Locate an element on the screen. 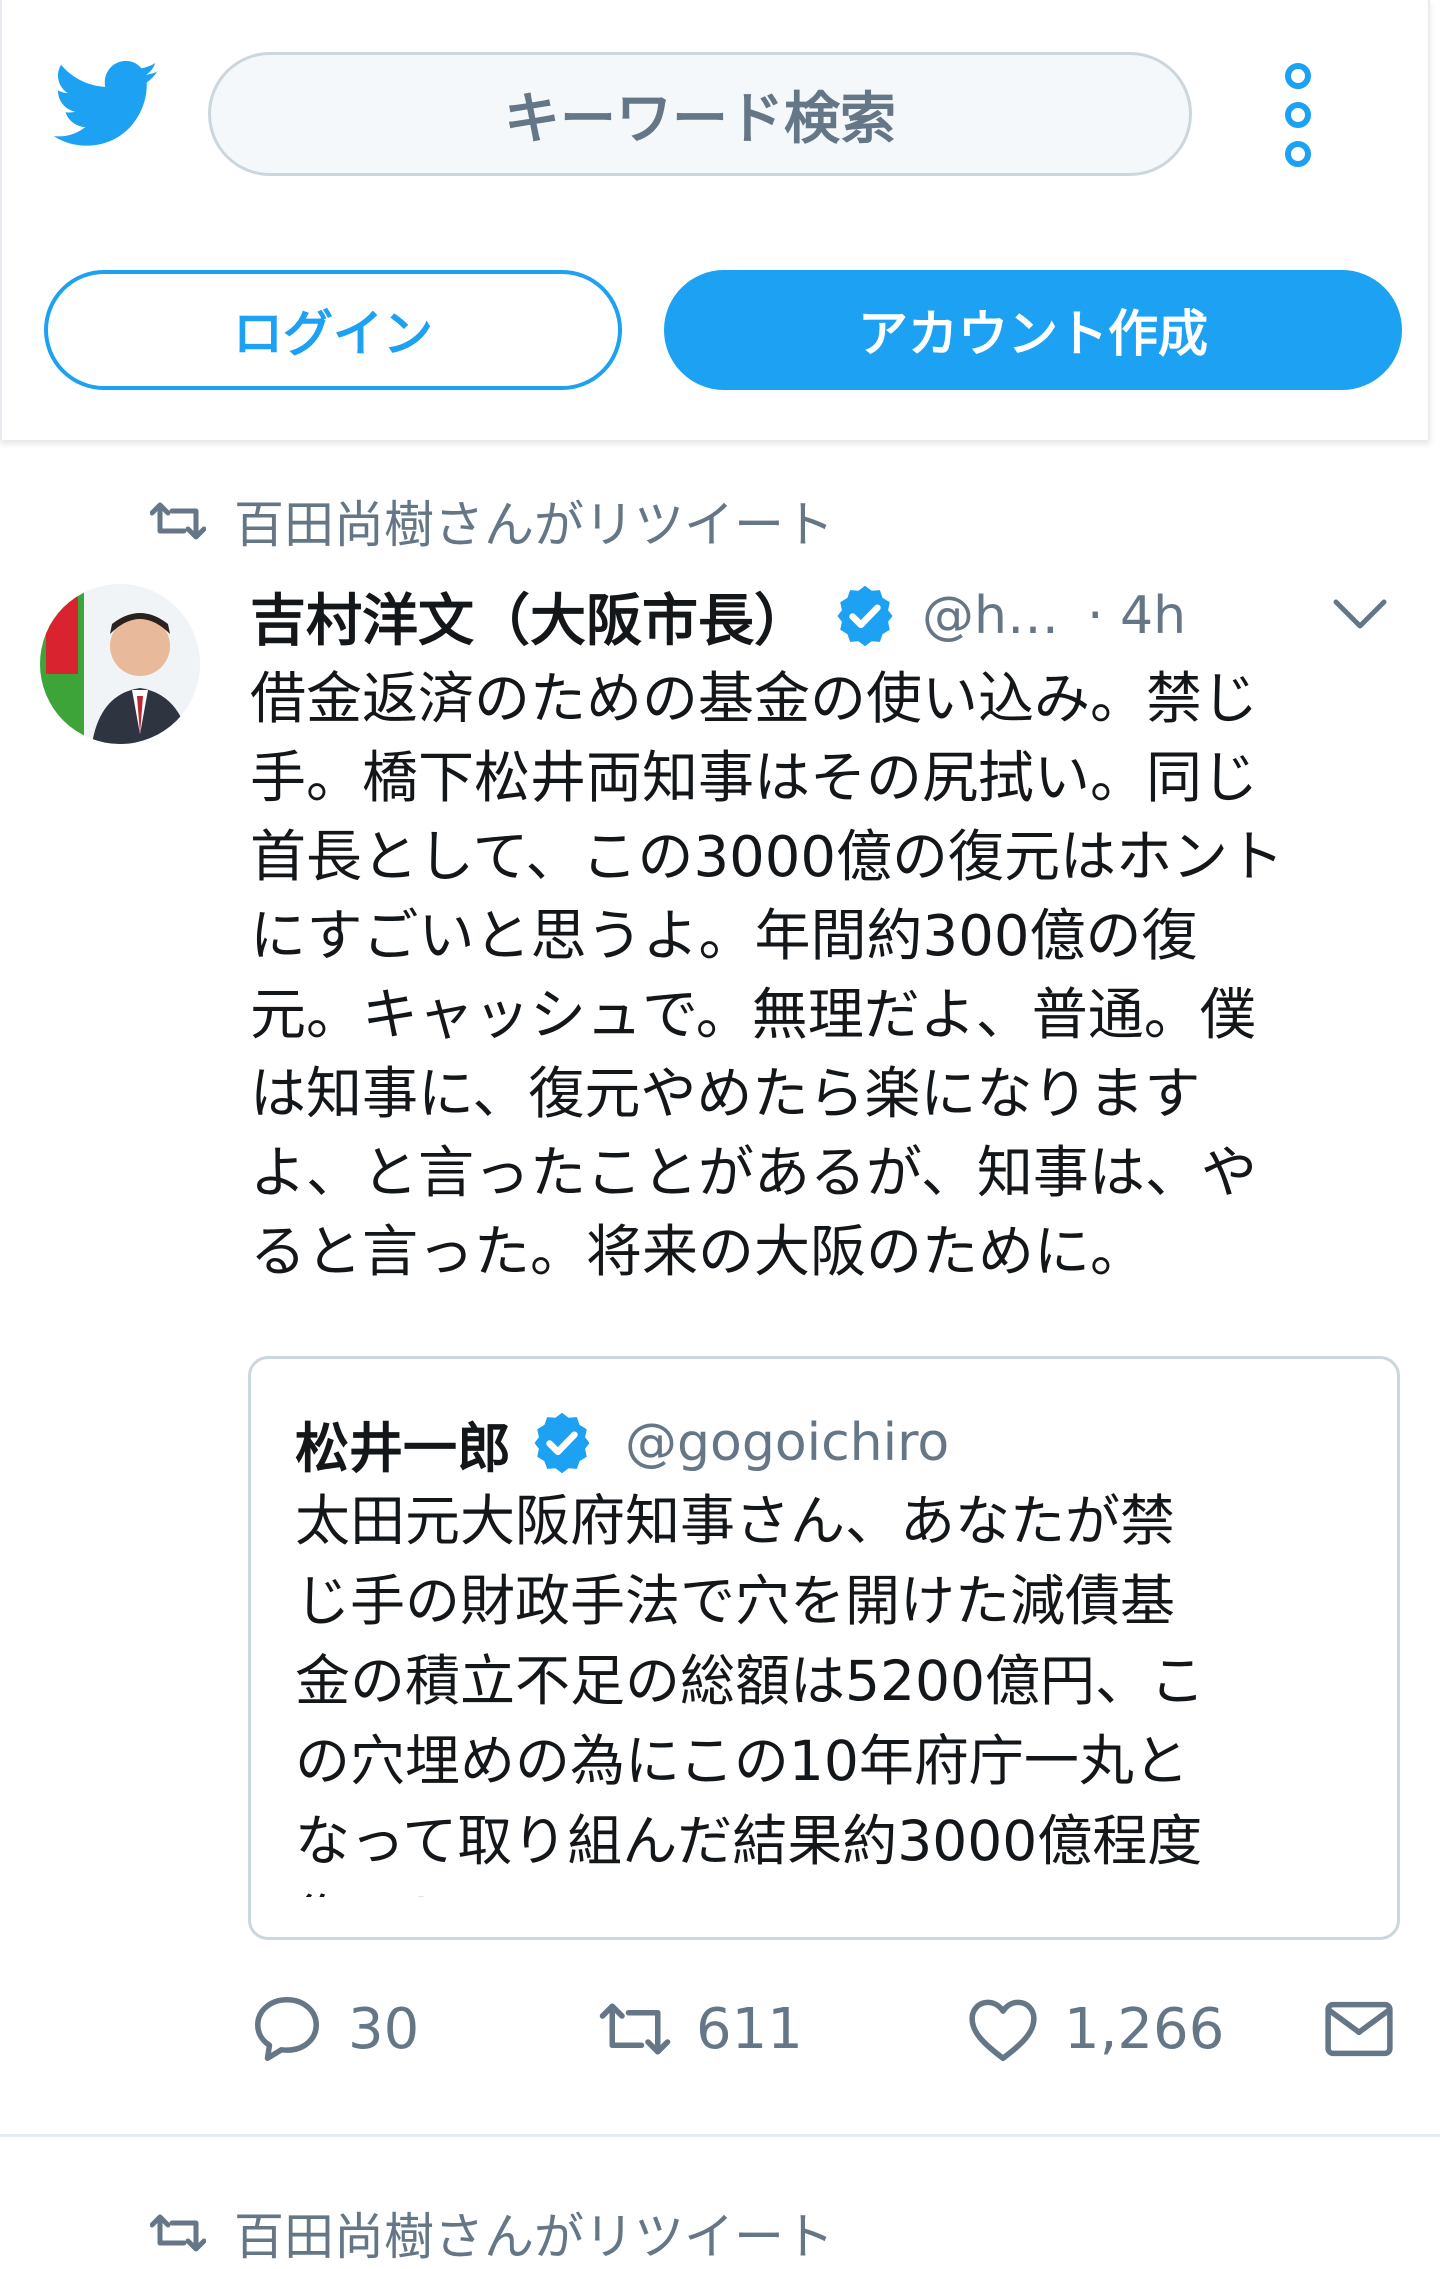  twitter-bird-icon is located at coordinates (107, 105).